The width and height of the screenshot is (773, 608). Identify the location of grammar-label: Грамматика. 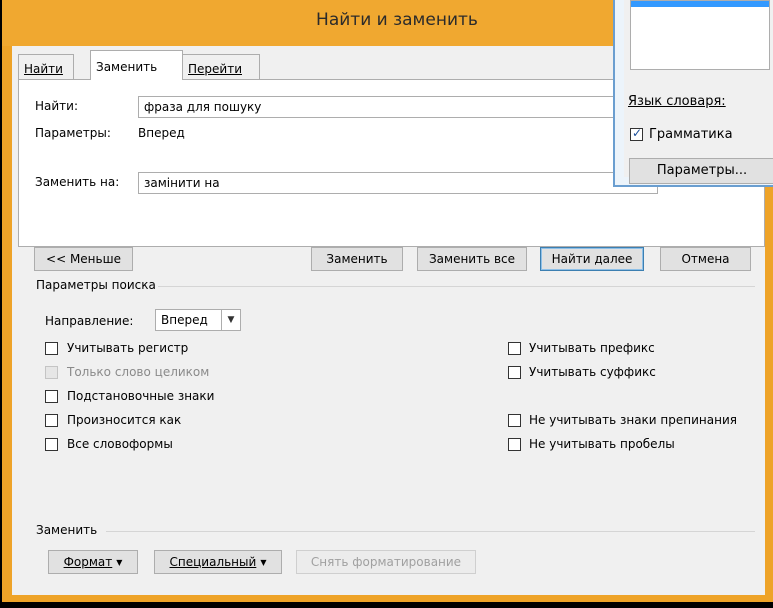
(691, 134).